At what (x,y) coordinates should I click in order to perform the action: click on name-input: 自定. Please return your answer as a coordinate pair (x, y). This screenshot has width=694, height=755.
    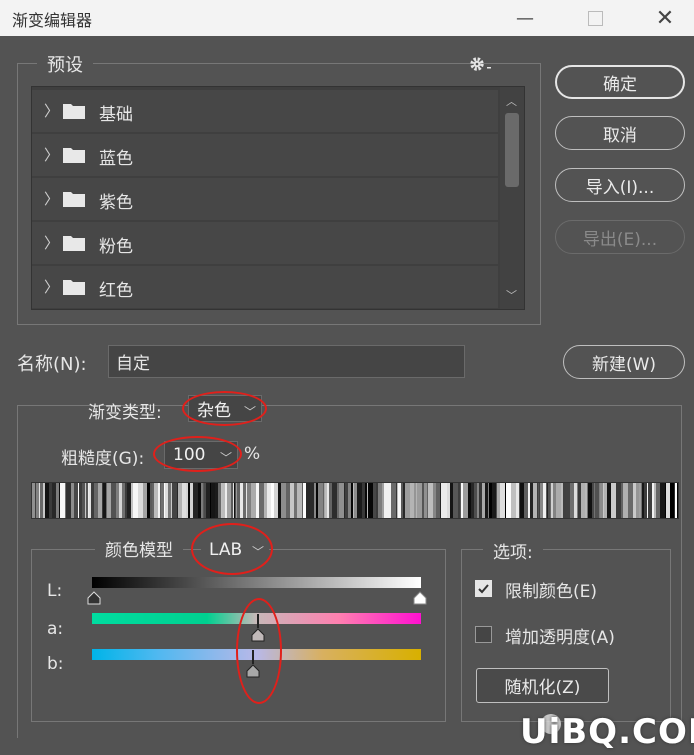
    Looking at the image, I should click on (286, 361).